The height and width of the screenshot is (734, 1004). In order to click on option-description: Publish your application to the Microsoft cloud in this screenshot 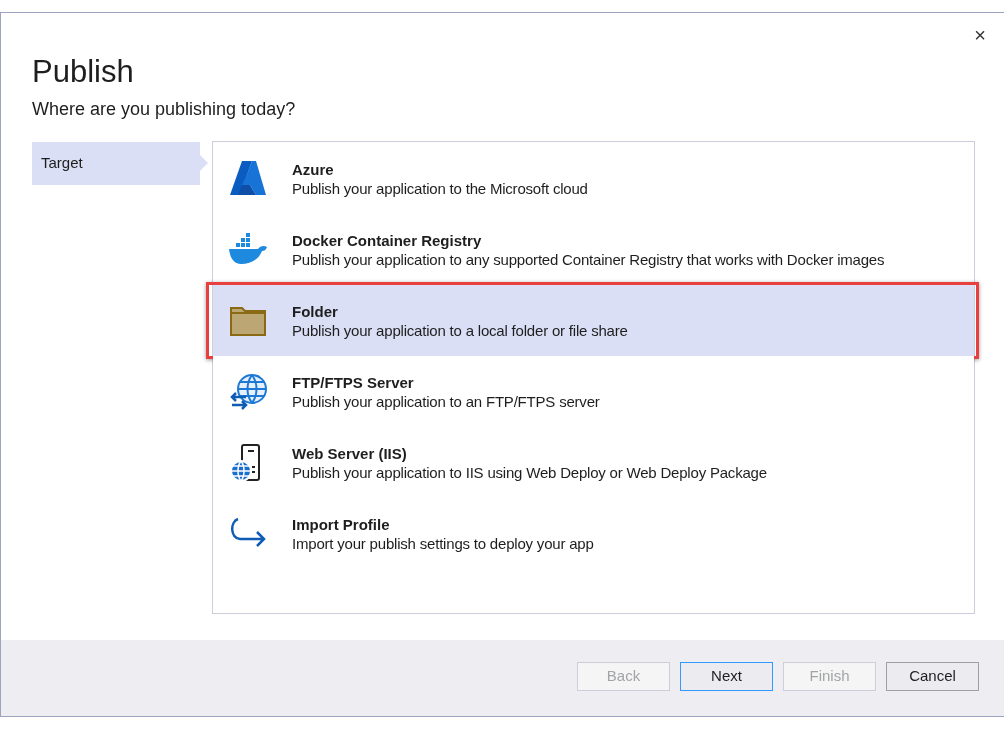, I will do `click(440, 188)`.